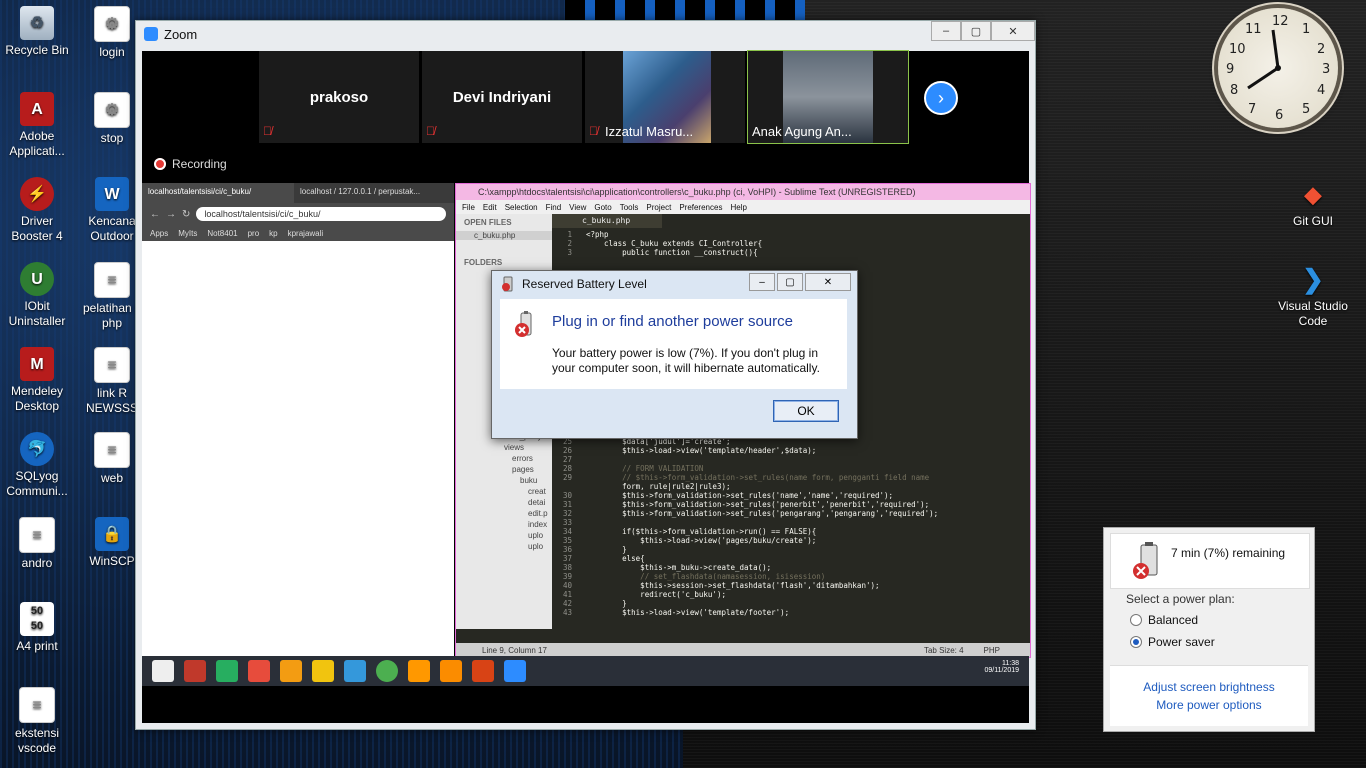 This screenshot has width=1366, height=768. I want to click on desktop-icon-recycle-bin: ♻ Recycle Bin, so click(37, 32).